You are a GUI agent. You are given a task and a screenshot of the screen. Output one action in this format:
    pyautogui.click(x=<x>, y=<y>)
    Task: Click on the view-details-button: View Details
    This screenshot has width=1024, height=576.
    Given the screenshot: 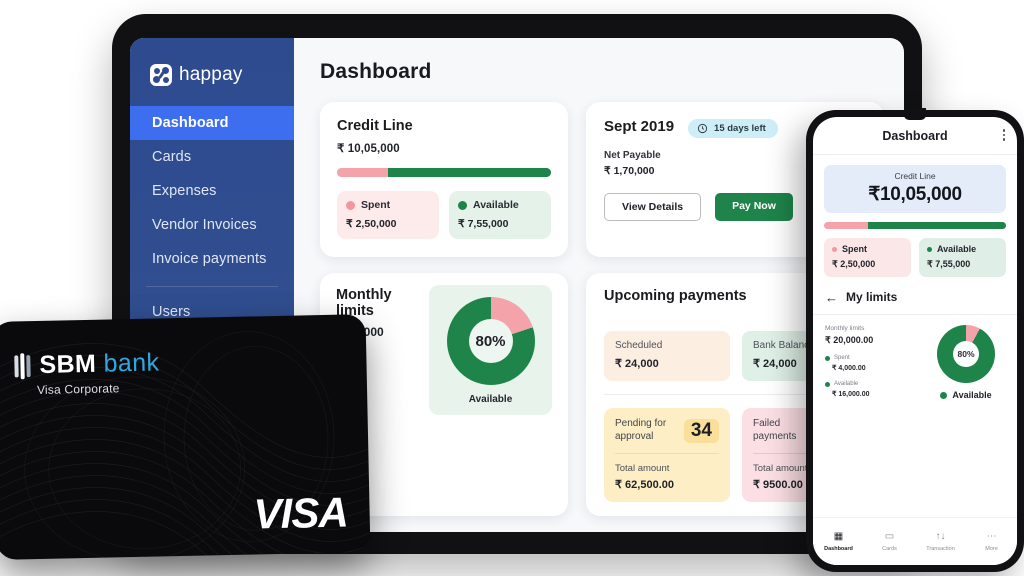 What is the action you would take?
    pyautogui.click(x=653, y=207)
    